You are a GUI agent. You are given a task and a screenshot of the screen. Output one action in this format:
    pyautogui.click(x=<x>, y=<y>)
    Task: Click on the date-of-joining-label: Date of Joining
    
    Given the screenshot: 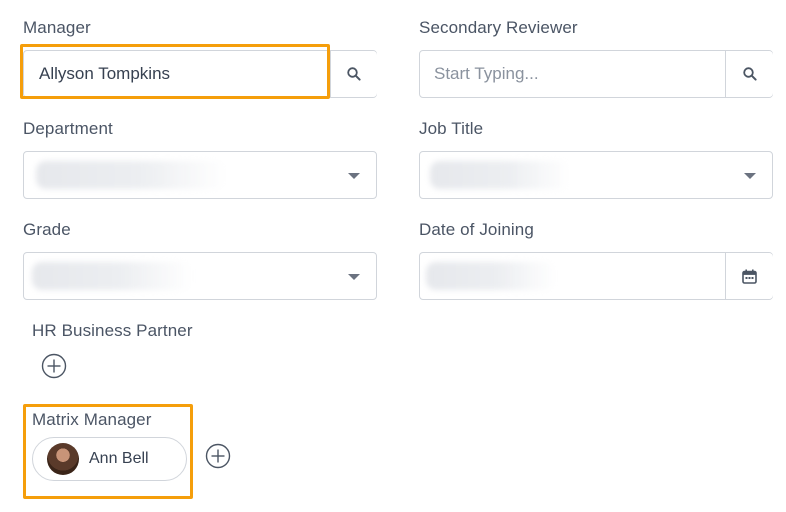 What is the action you would take?
    pyautogui.click(x=476, y=229)
    